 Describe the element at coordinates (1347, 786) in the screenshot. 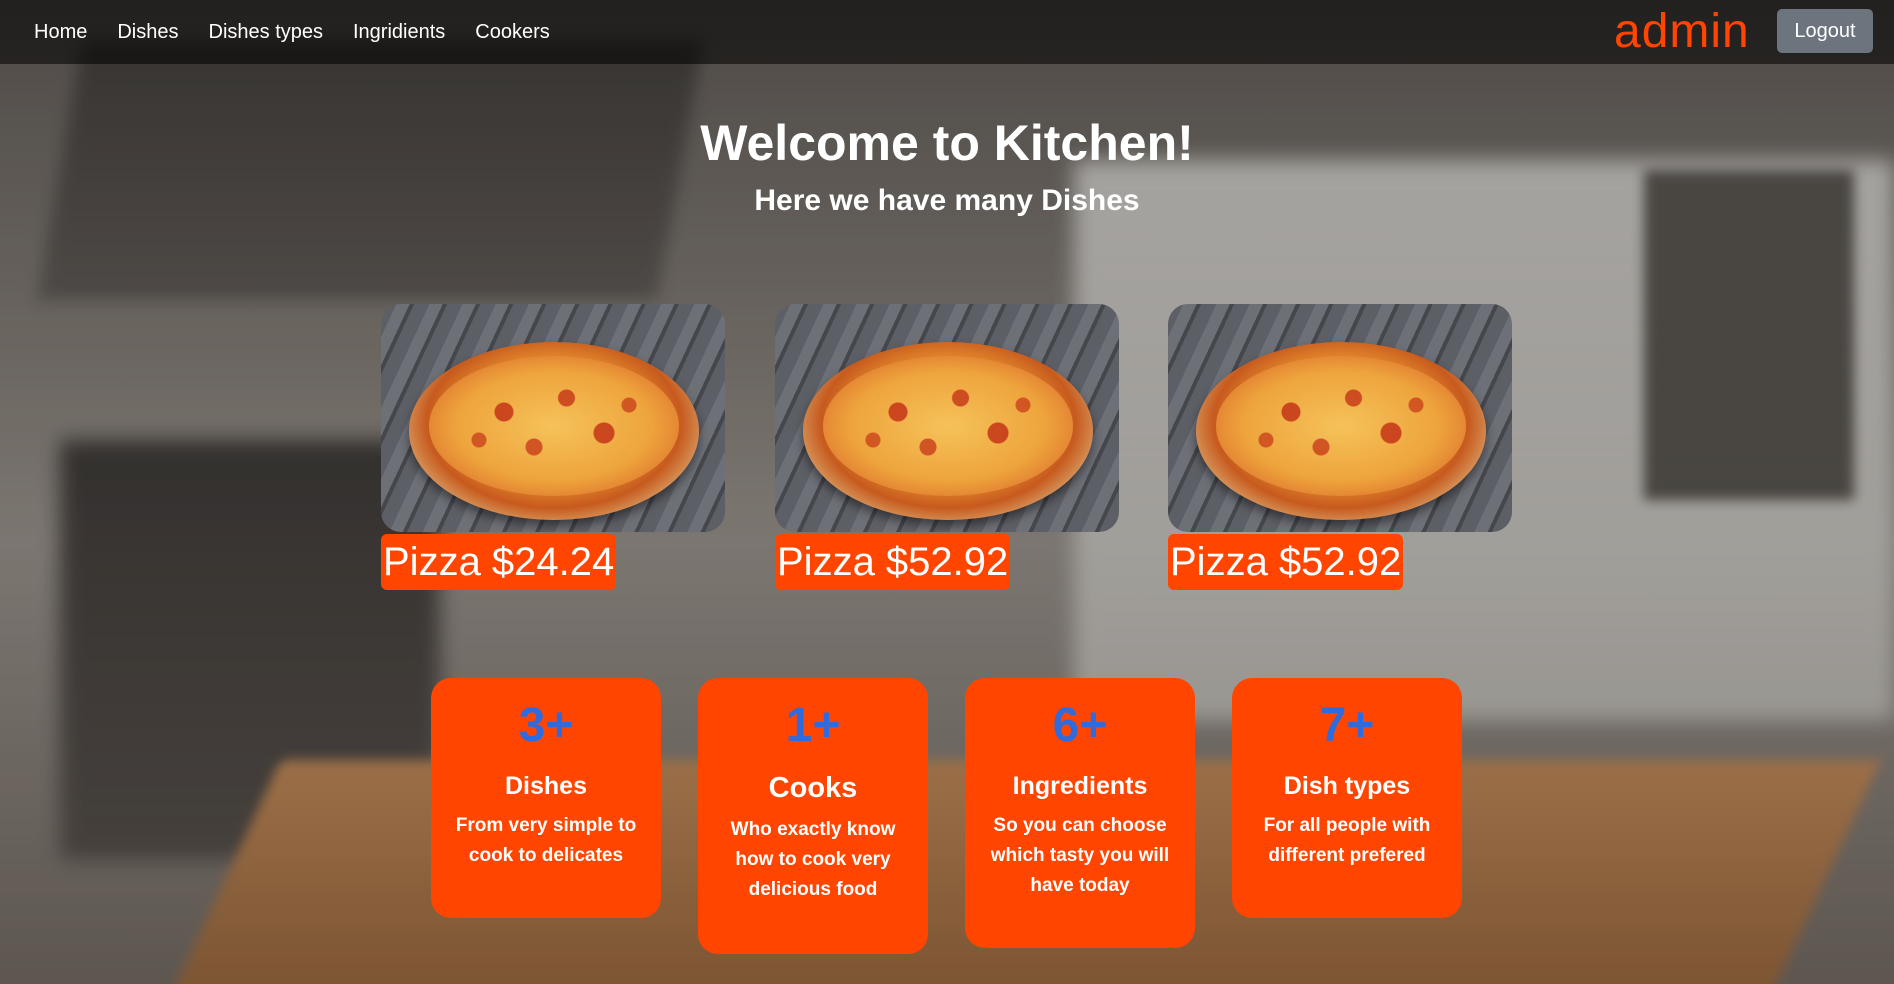

I see `stat-title: Dish types` at that location.